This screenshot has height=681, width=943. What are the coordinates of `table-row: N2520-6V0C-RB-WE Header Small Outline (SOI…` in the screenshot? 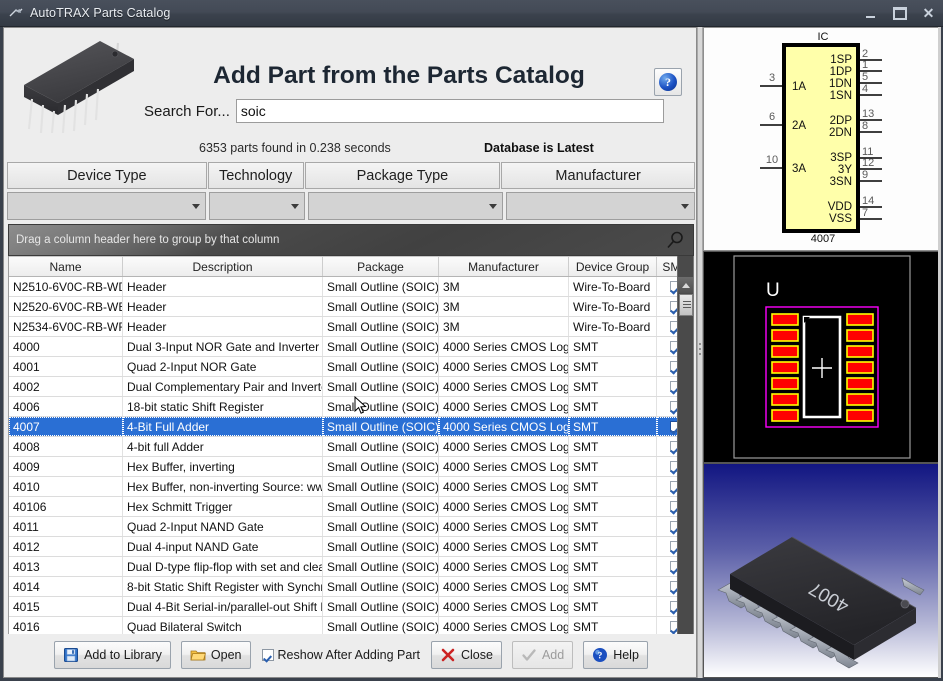 It's located at (351, 307).